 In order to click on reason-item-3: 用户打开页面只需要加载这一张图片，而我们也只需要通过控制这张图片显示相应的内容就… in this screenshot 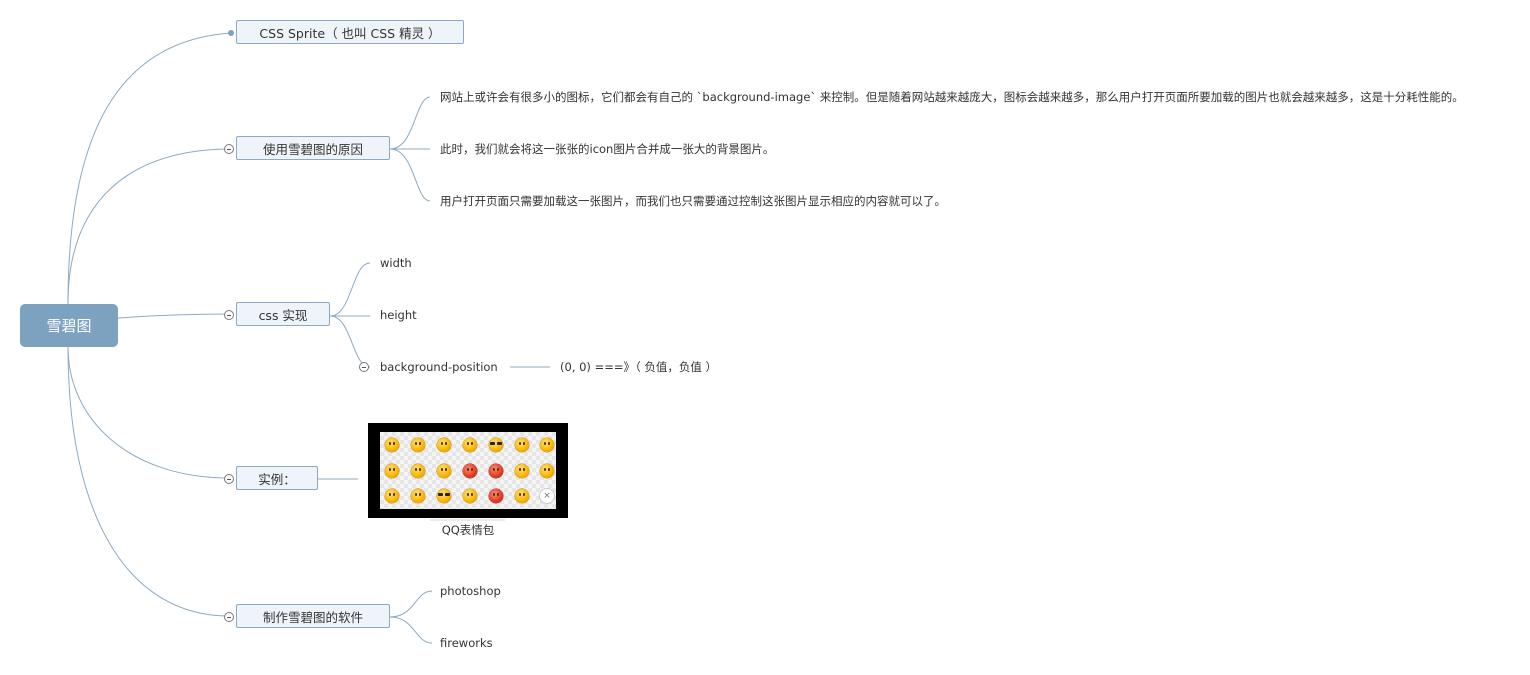, I will do `click(693, 201)`.